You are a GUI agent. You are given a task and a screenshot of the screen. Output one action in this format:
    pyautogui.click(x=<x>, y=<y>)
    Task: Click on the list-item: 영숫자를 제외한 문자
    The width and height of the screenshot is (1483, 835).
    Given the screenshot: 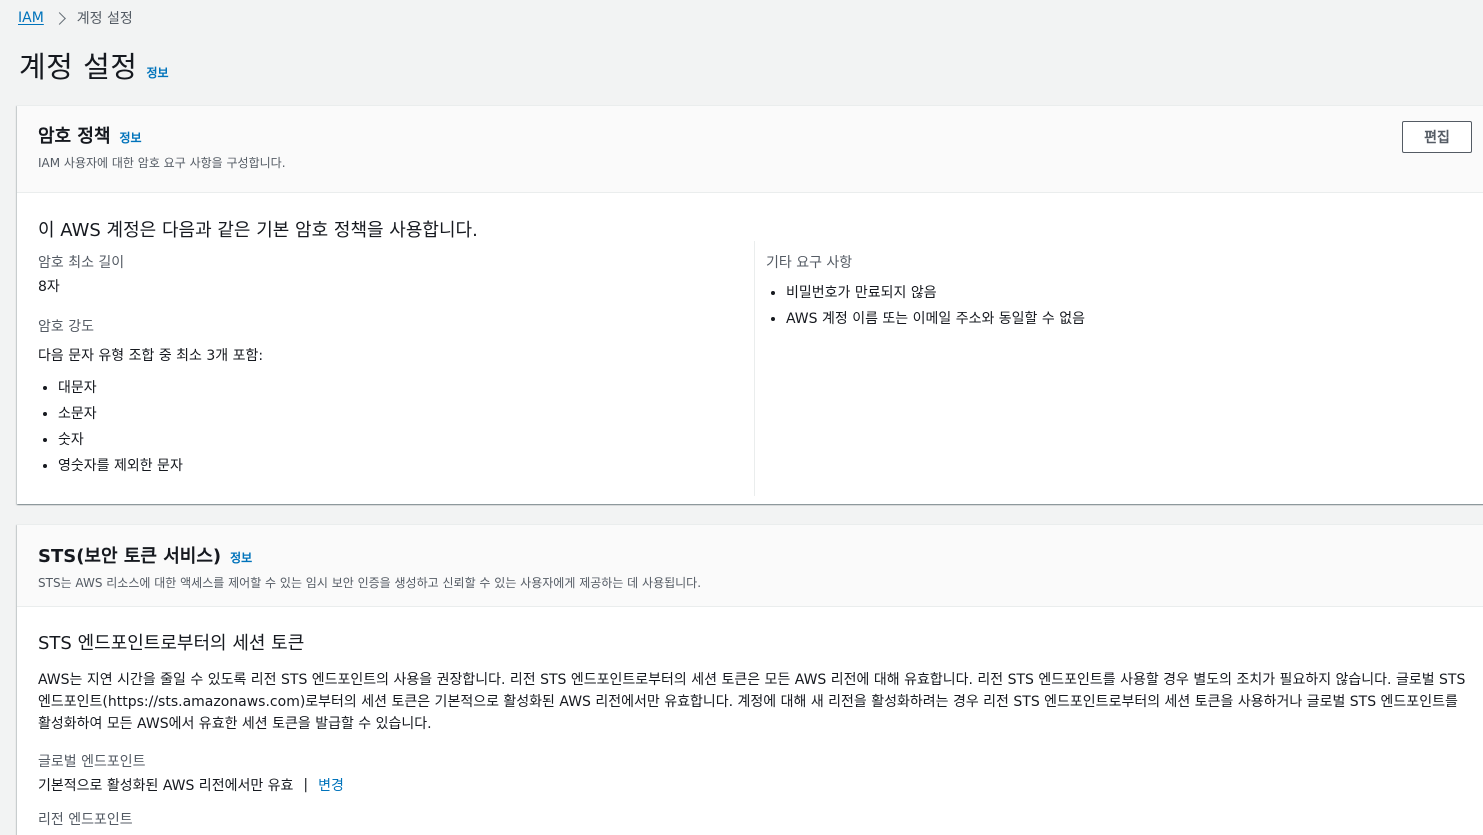 What is the action you would take?
    pyautogui.click(x=398, y=466)
    